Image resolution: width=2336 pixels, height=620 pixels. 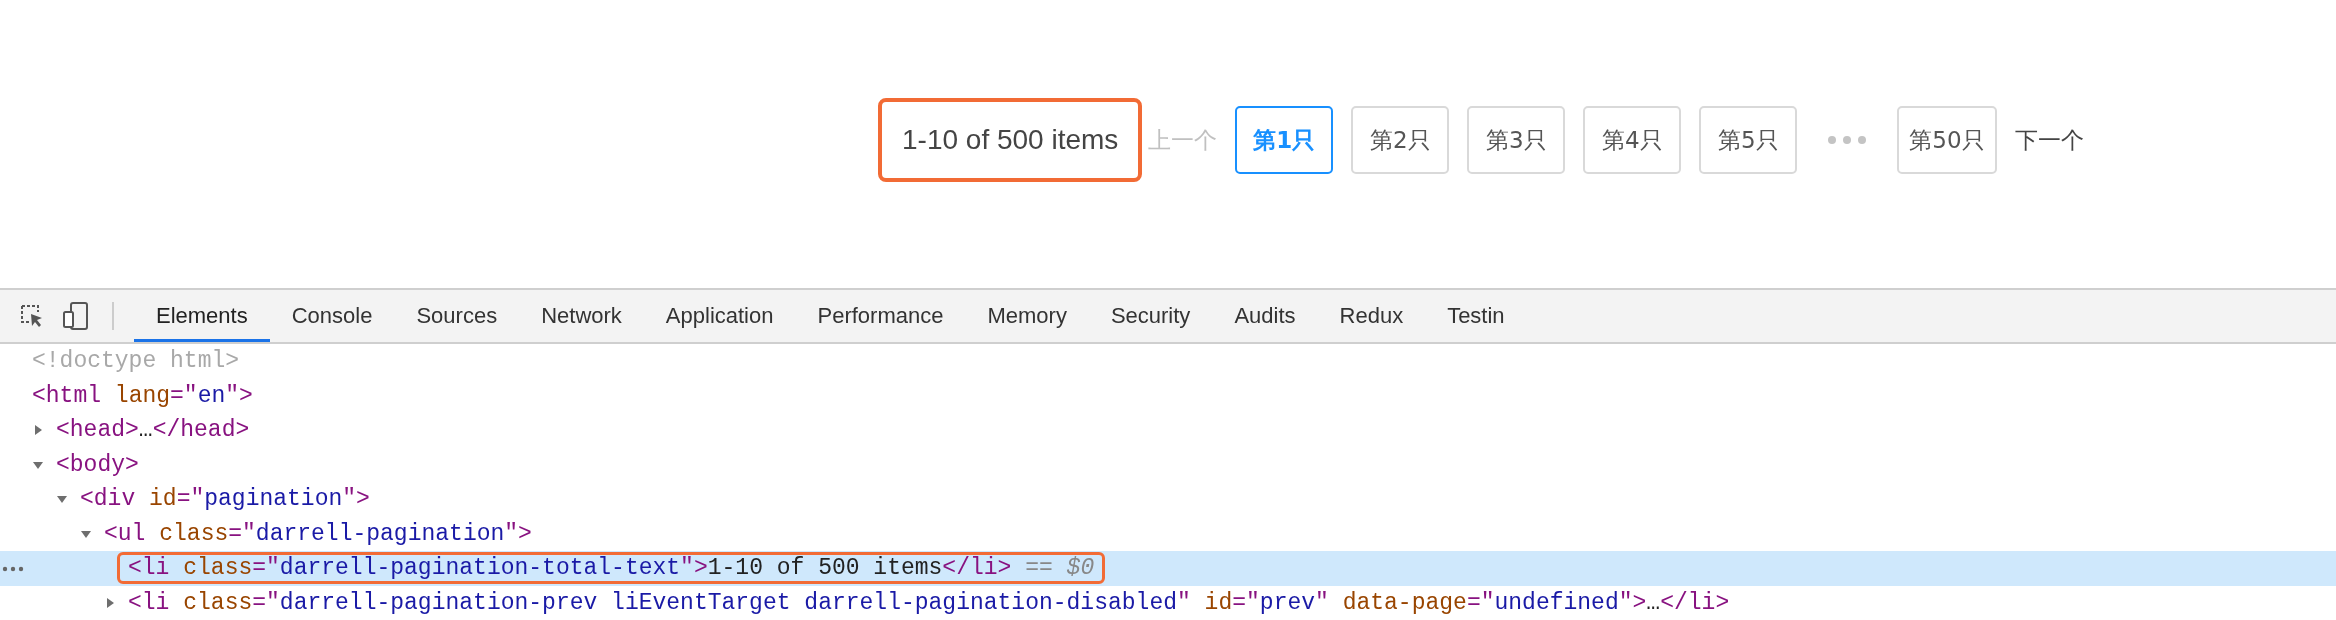 What do you see at coordinates (1168, 430) in the screenshot?
I see `dom-tree-row: <head>…</head>` at bounding box center [1168, 430].